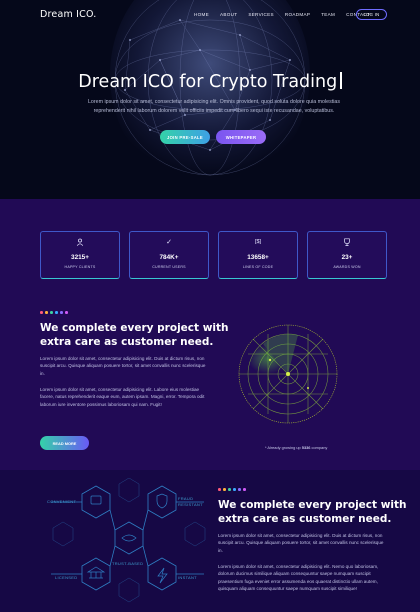  I want to click on hex-label-fraud-resistant: FRAUD RESISTANT, so click(190, 501).